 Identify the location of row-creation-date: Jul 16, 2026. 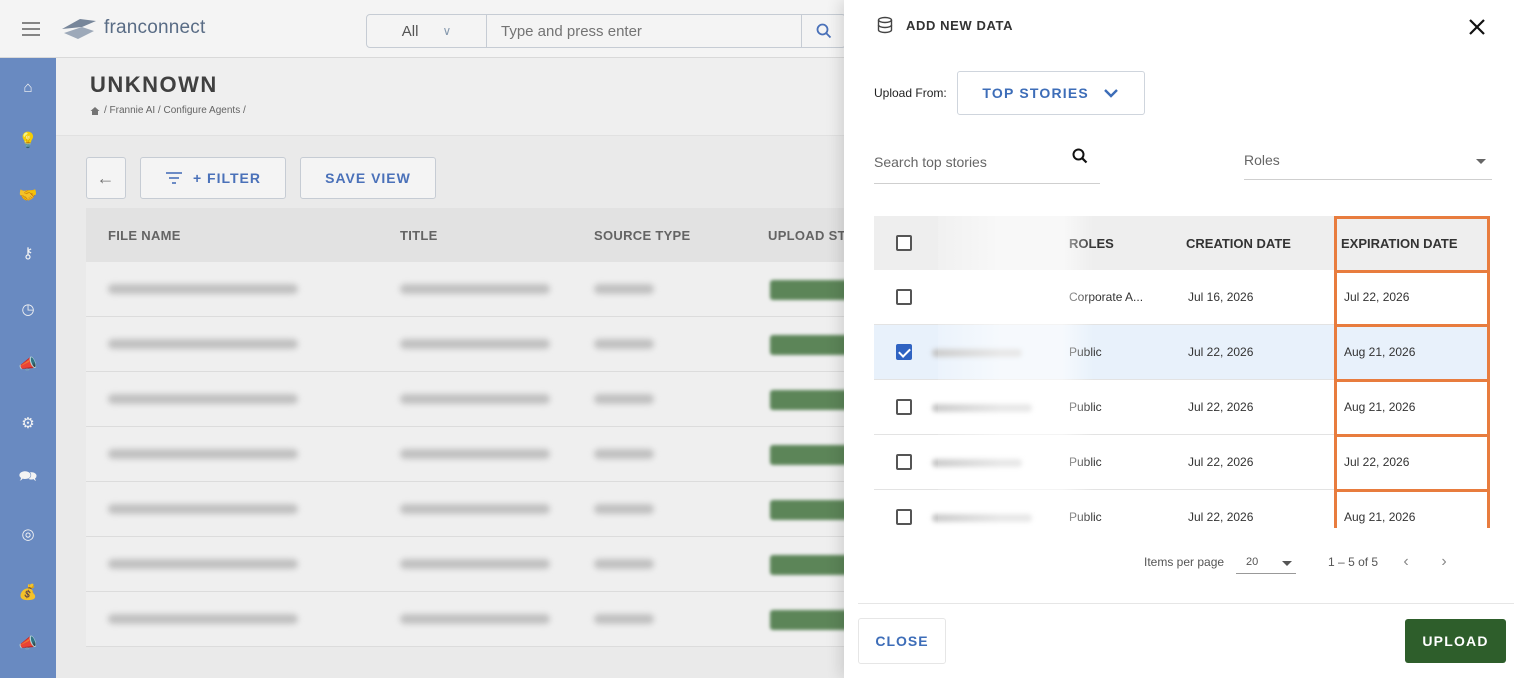
(1221, 297).